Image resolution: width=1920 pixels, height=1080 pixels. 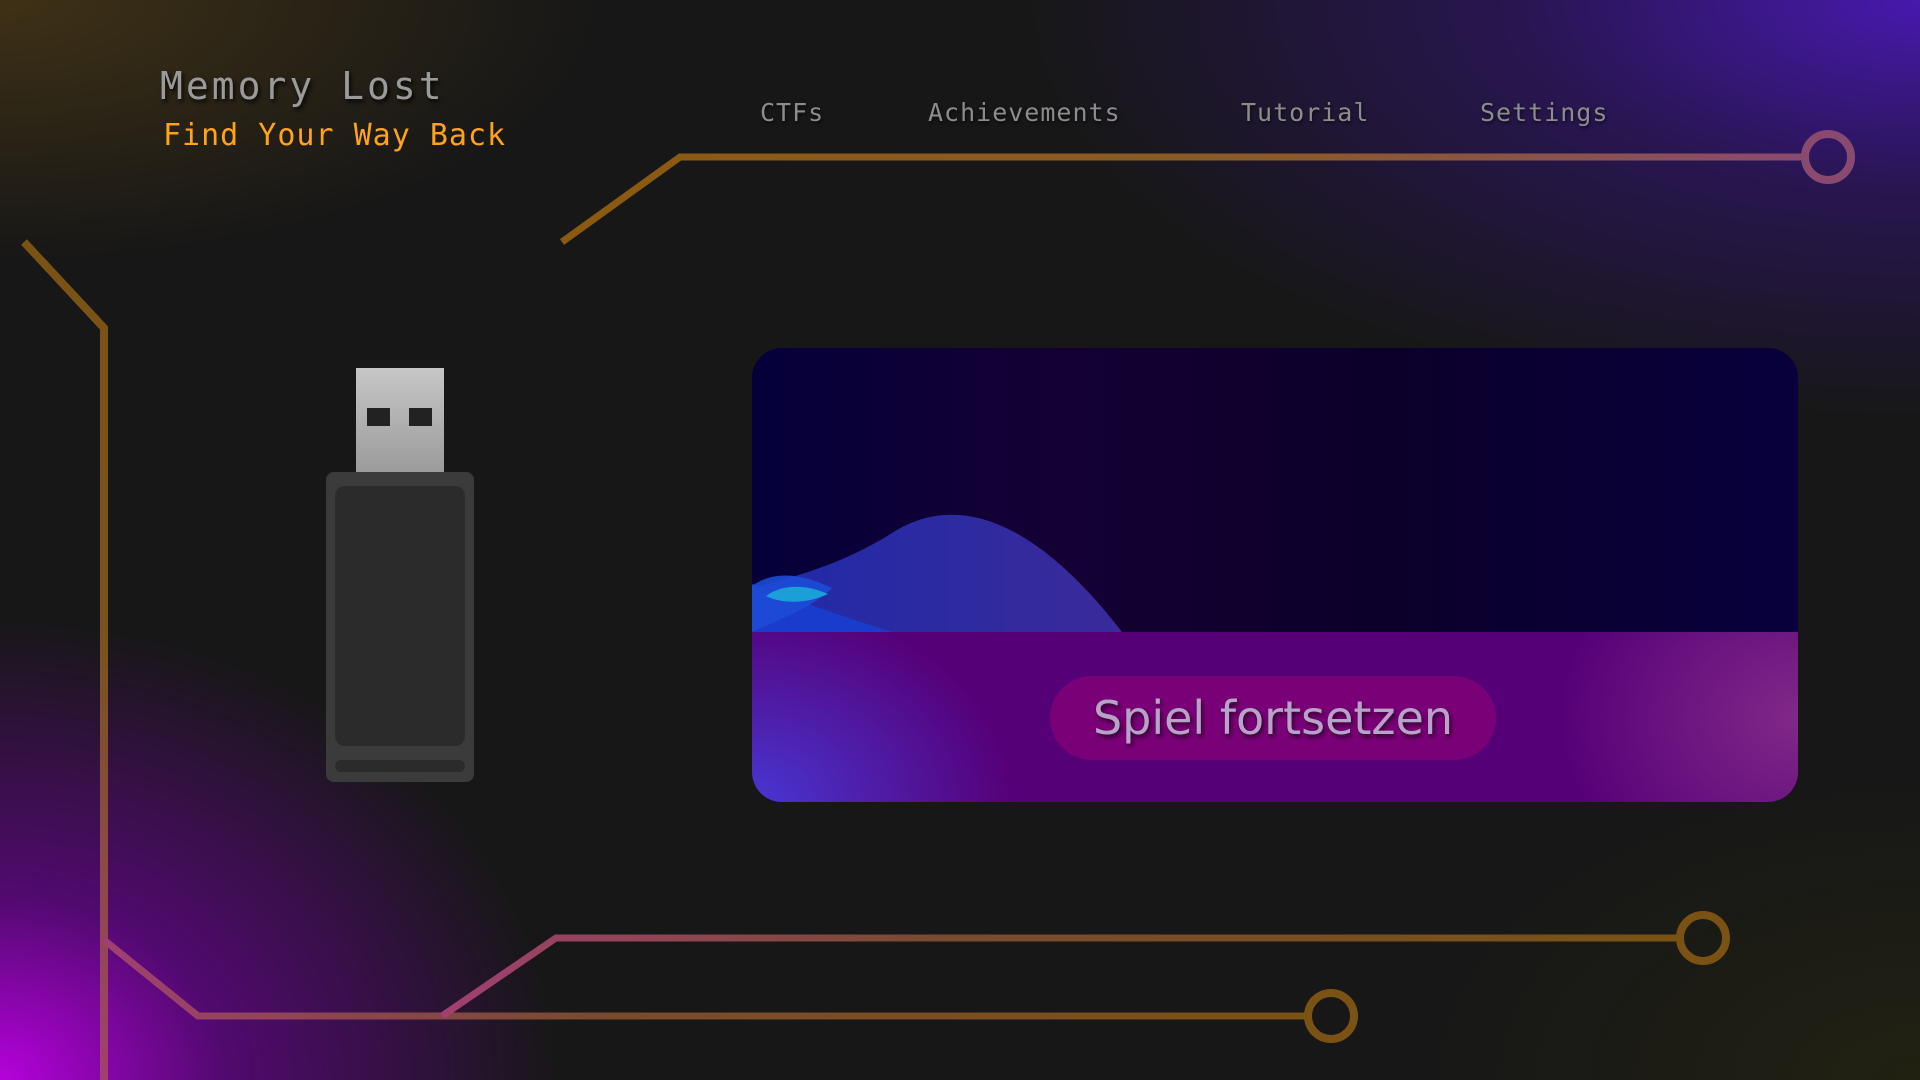 I want to click on circuit-node-top-right, so click(x=1828, y=157).